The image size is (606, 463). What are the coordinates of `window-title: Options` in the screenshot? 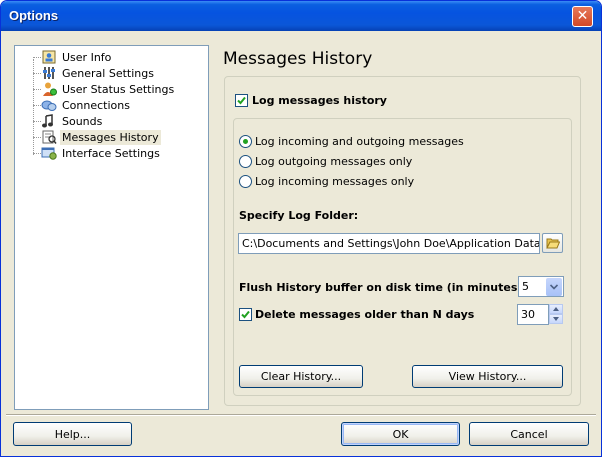 It's located at (34, 15).